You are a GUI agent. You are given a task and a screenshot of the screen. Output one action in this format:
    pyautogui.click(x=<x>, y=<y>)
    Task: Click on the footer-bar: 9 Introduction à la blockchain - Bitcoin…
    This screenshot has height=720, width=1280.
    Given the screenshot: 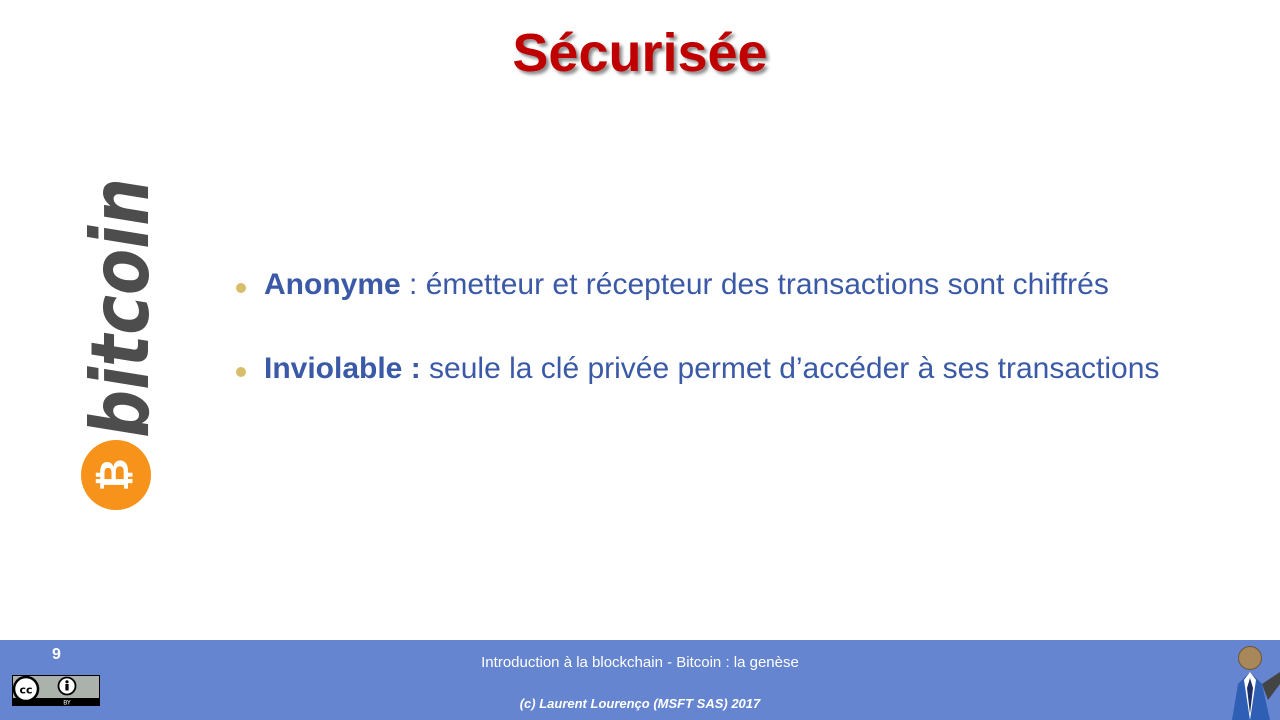 What is the action you would take?
    pyautogui.click(x=640, y=680)
    